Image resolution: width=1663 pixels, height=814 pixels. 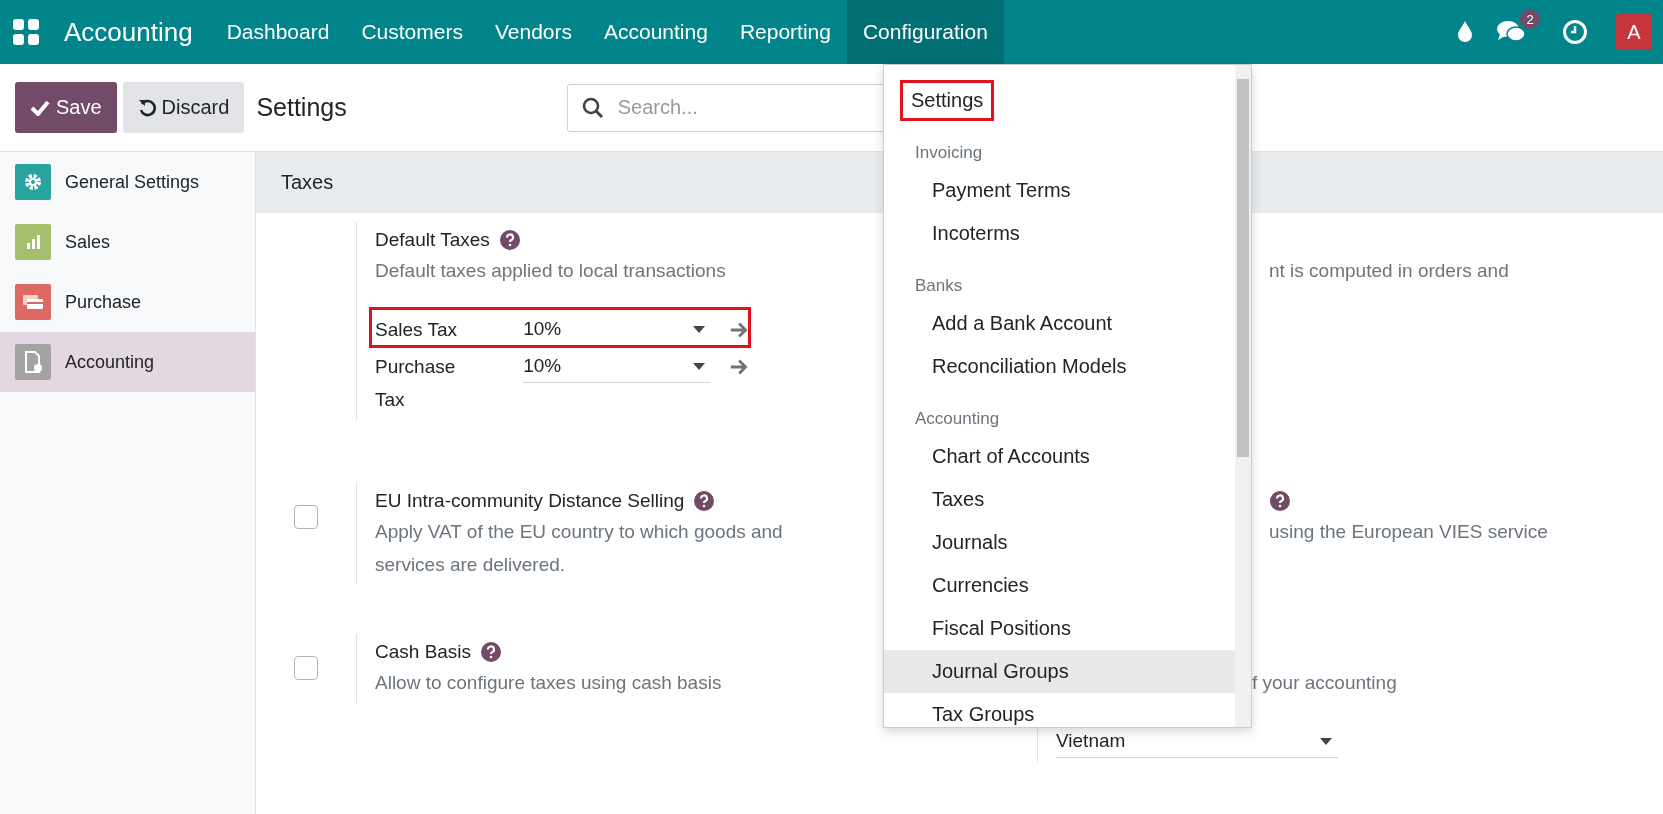 What do you see at coordinates (1060, 710) in the screenshot?
I see `dropdown-item: Tax Groups` at bounding box center [1060, 710].